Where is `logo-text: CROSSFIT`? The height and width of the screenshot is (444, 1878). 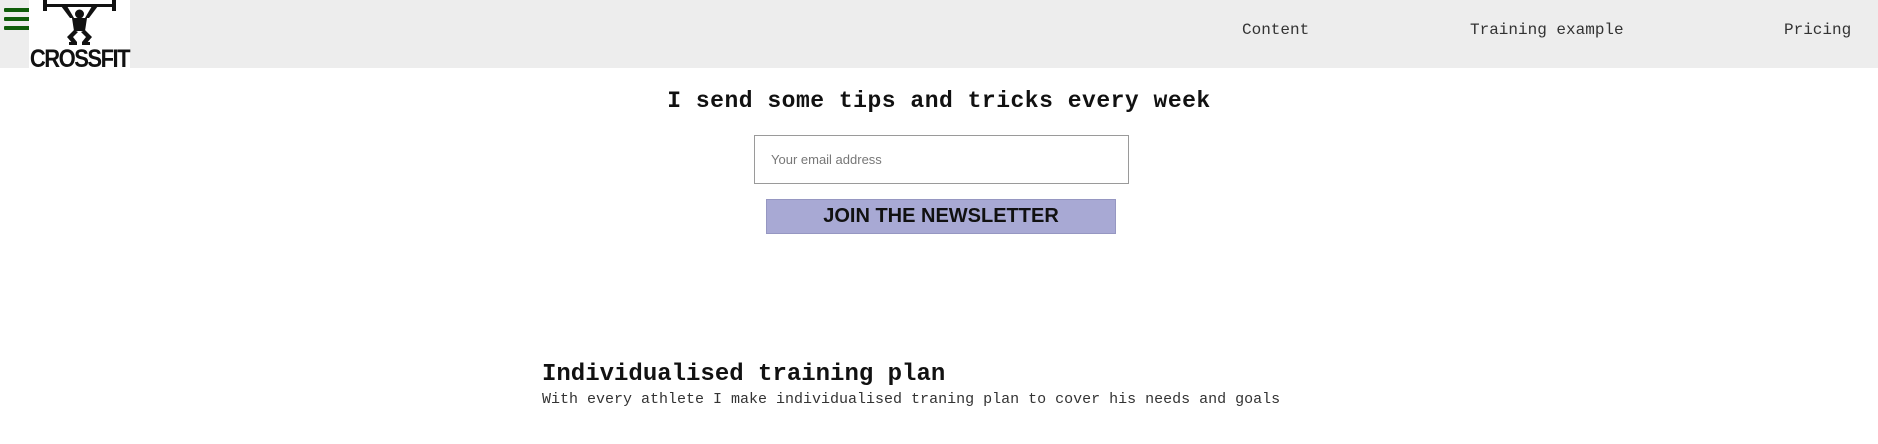
logo-text: CROSSFIT is located at coordinates (80, 58).